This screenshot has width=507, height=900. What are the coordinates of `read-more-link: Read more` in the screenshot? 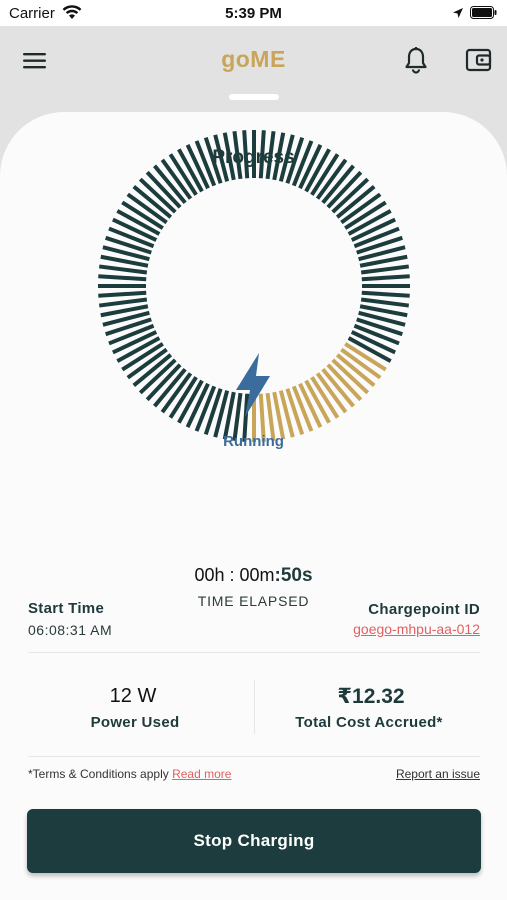 It's located at (201, 774).